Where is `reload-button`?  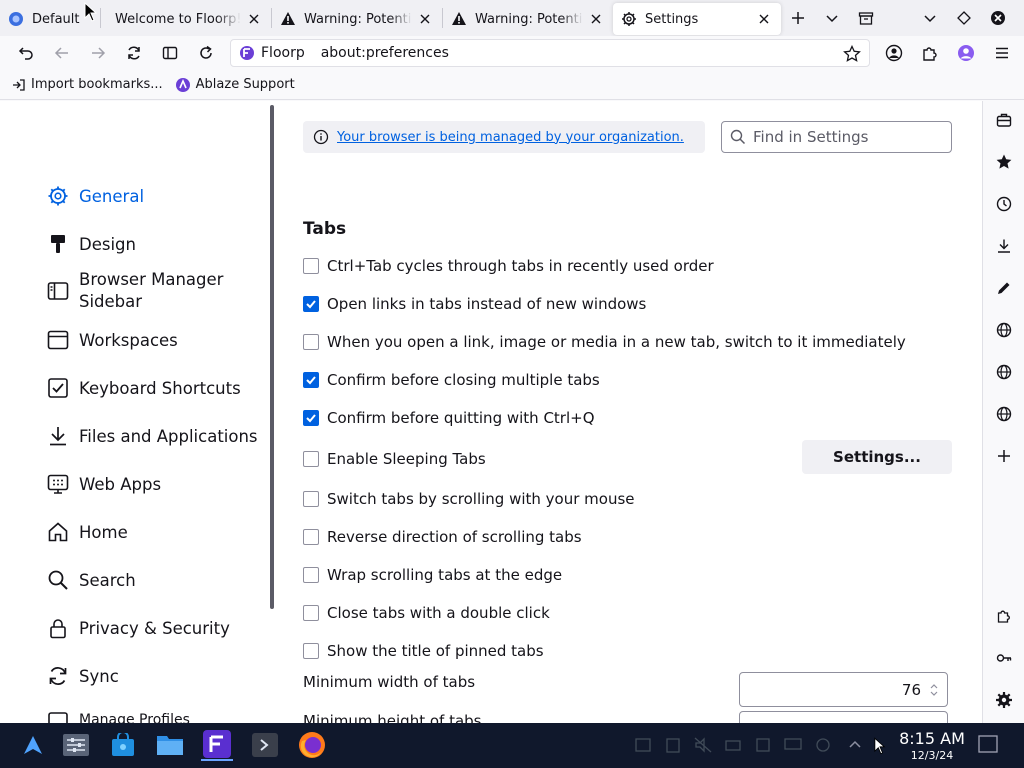
reload-button is located at coordinates (206, 53).